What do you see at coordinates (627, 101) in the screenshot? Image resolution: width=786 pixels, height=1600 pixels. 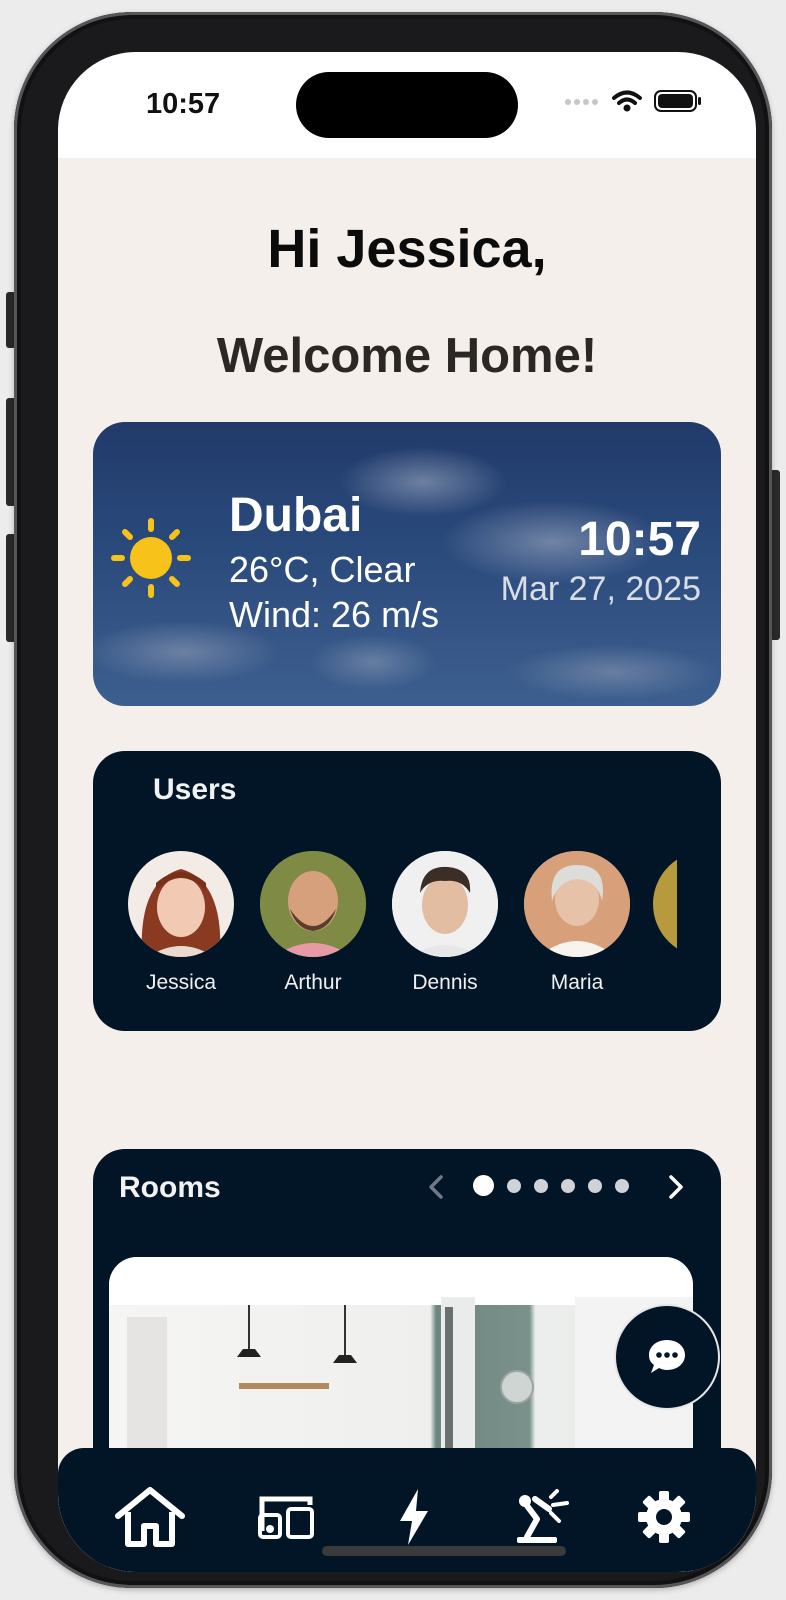 I see `wifi-icon` at bounding box center [627, 101].